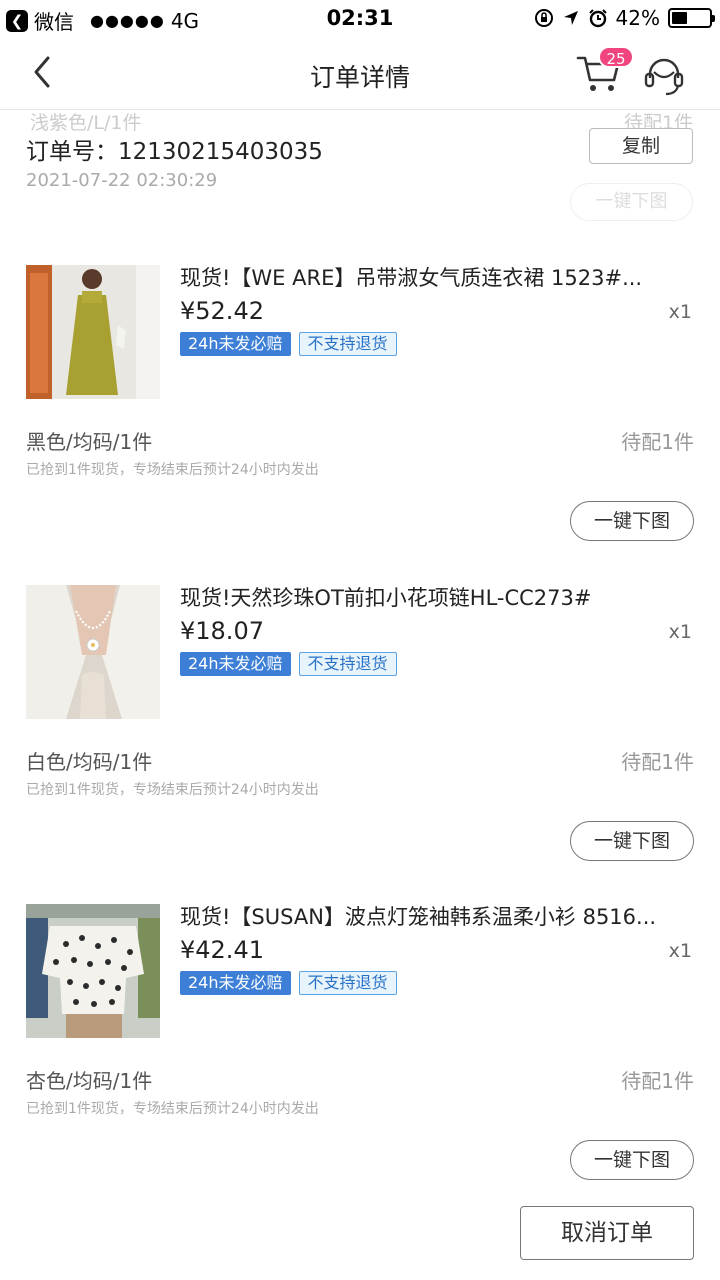  Describe the element at coordinates (438, 598) in the screenshot. I see `product-title: 现货!天然珍珠OT前扣小花项链HL-CC273#` at that location.